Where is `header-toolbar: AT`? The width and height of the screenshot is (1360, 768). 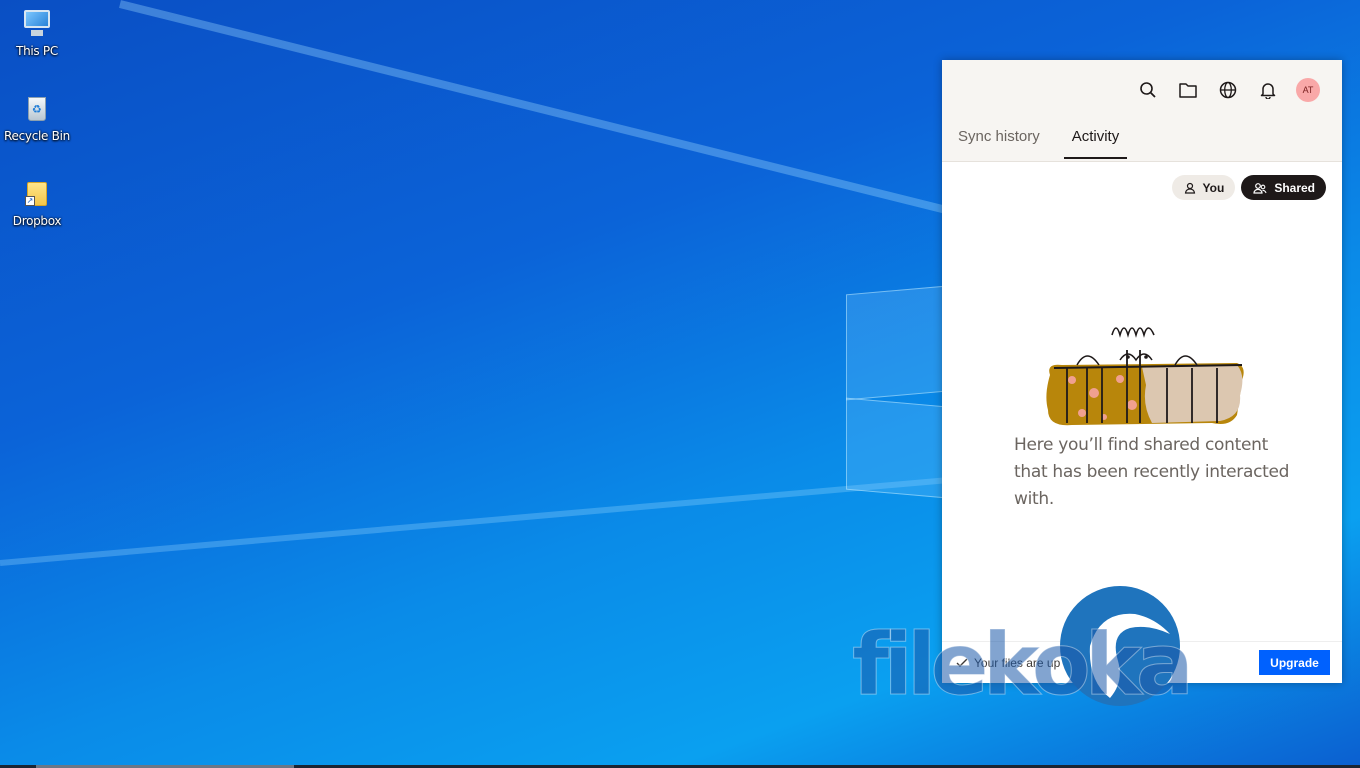 header-toolbar: AT is located at coordinates (1228, 90).